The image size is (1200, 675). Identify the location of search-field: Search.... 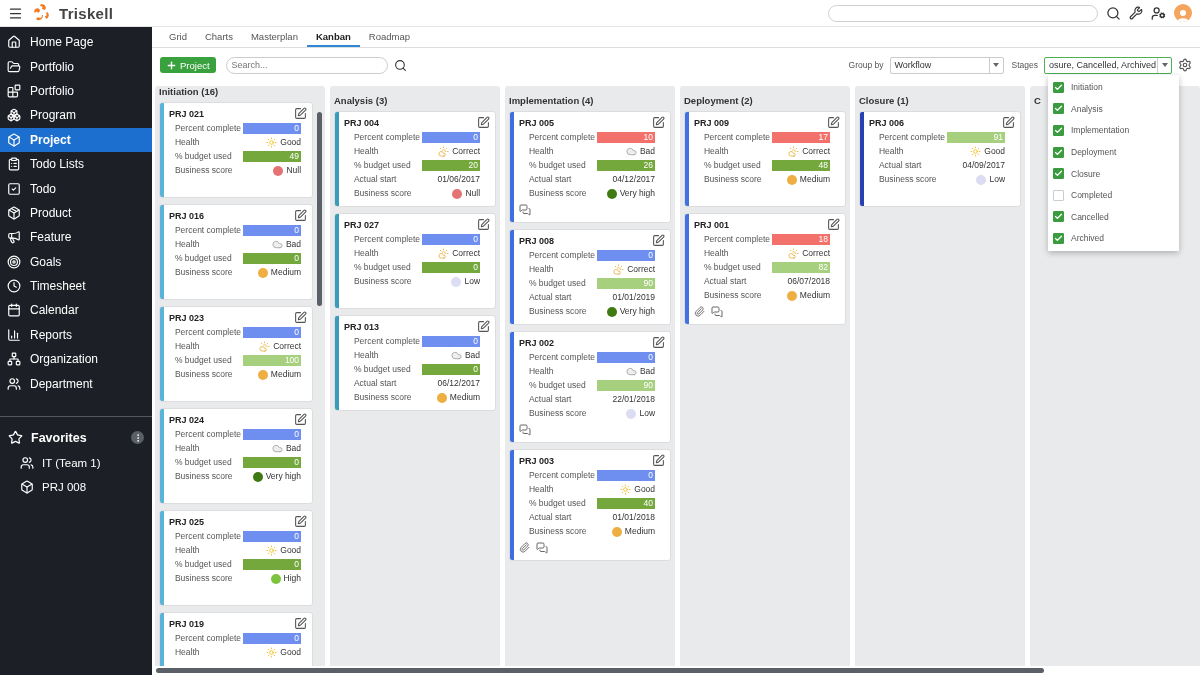
(306, 65).